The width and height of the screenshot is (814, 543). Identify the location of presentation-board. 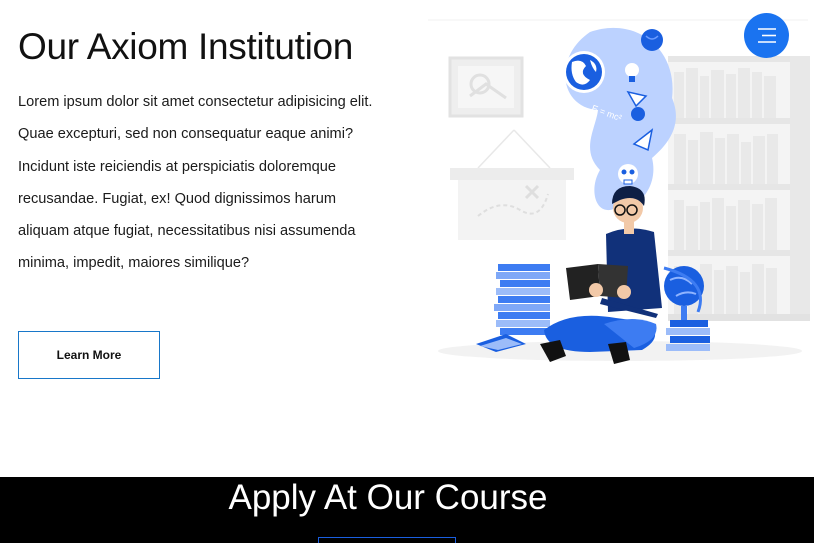
(512, 184).